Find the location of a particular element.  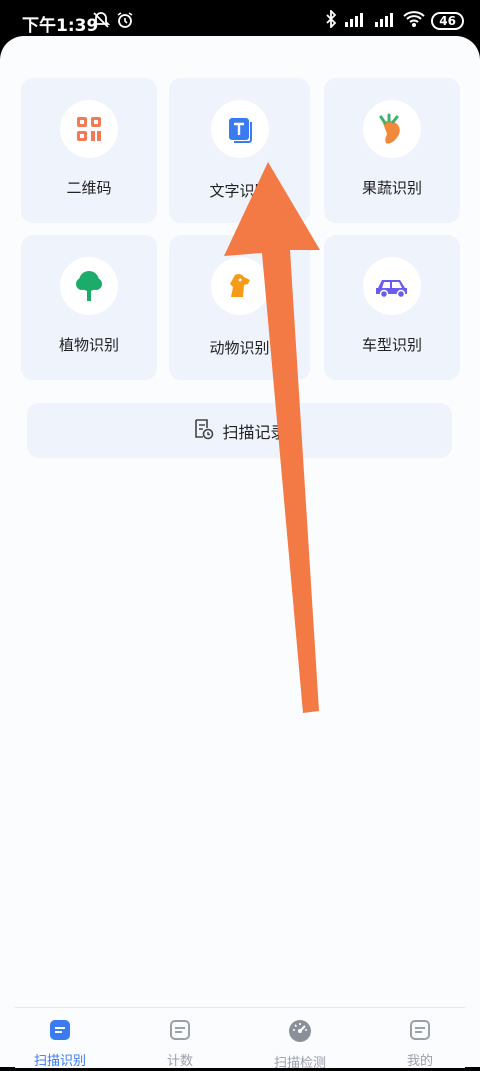

wifi-icon is located at coordinates (414, 21).